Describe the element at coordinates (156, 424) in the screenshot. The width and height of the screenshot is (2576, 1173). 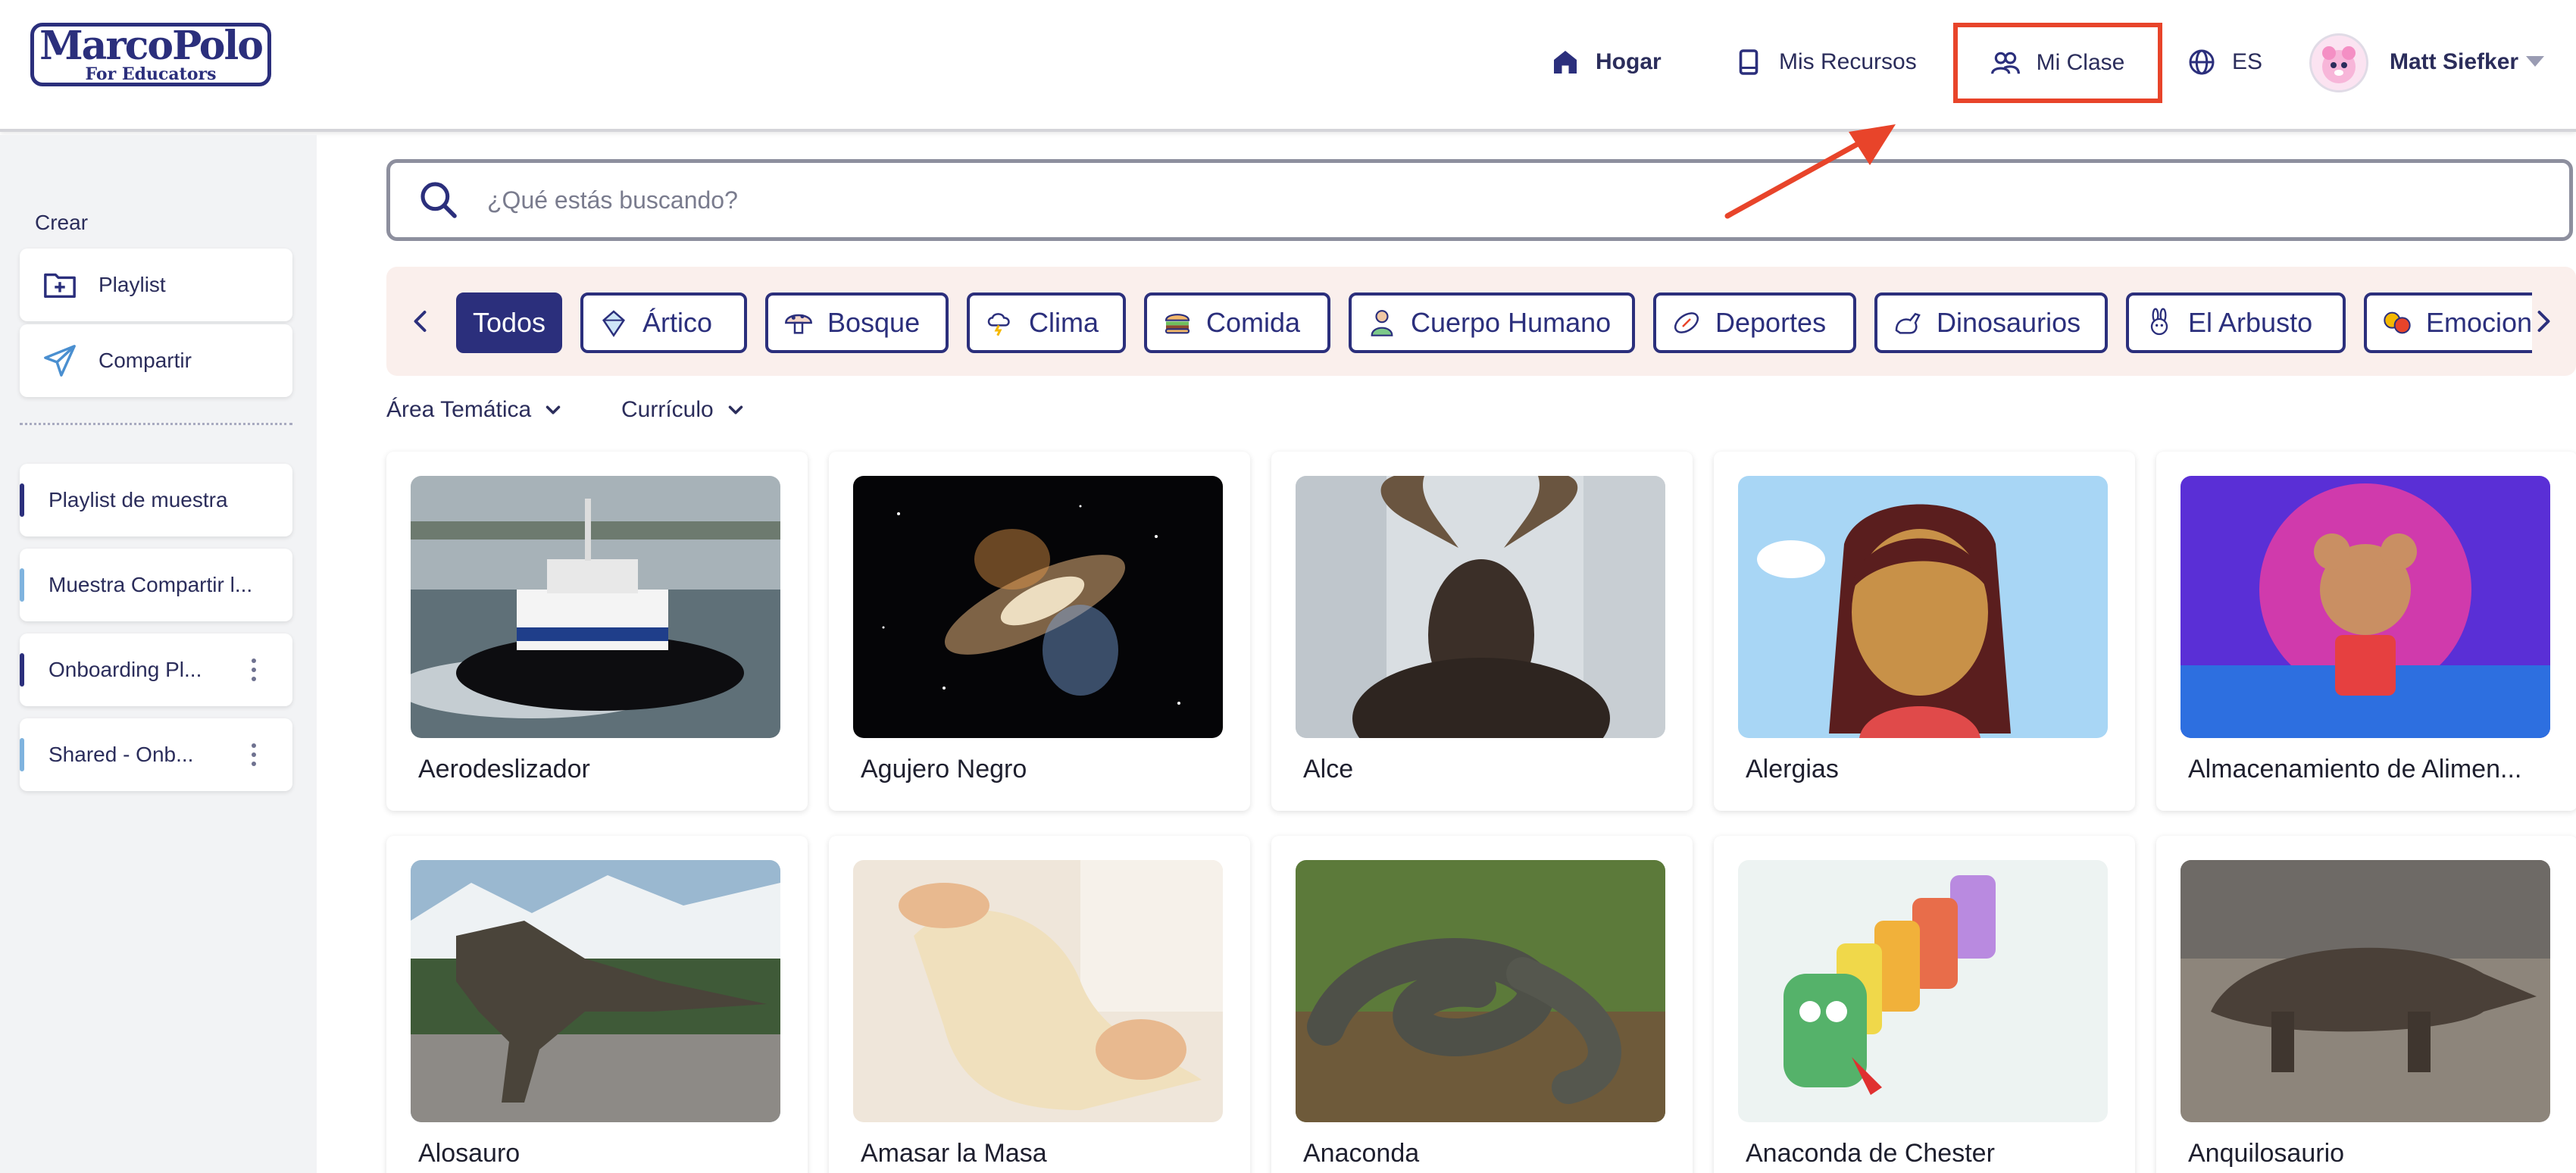
I see `sidebar-divider` at that location.